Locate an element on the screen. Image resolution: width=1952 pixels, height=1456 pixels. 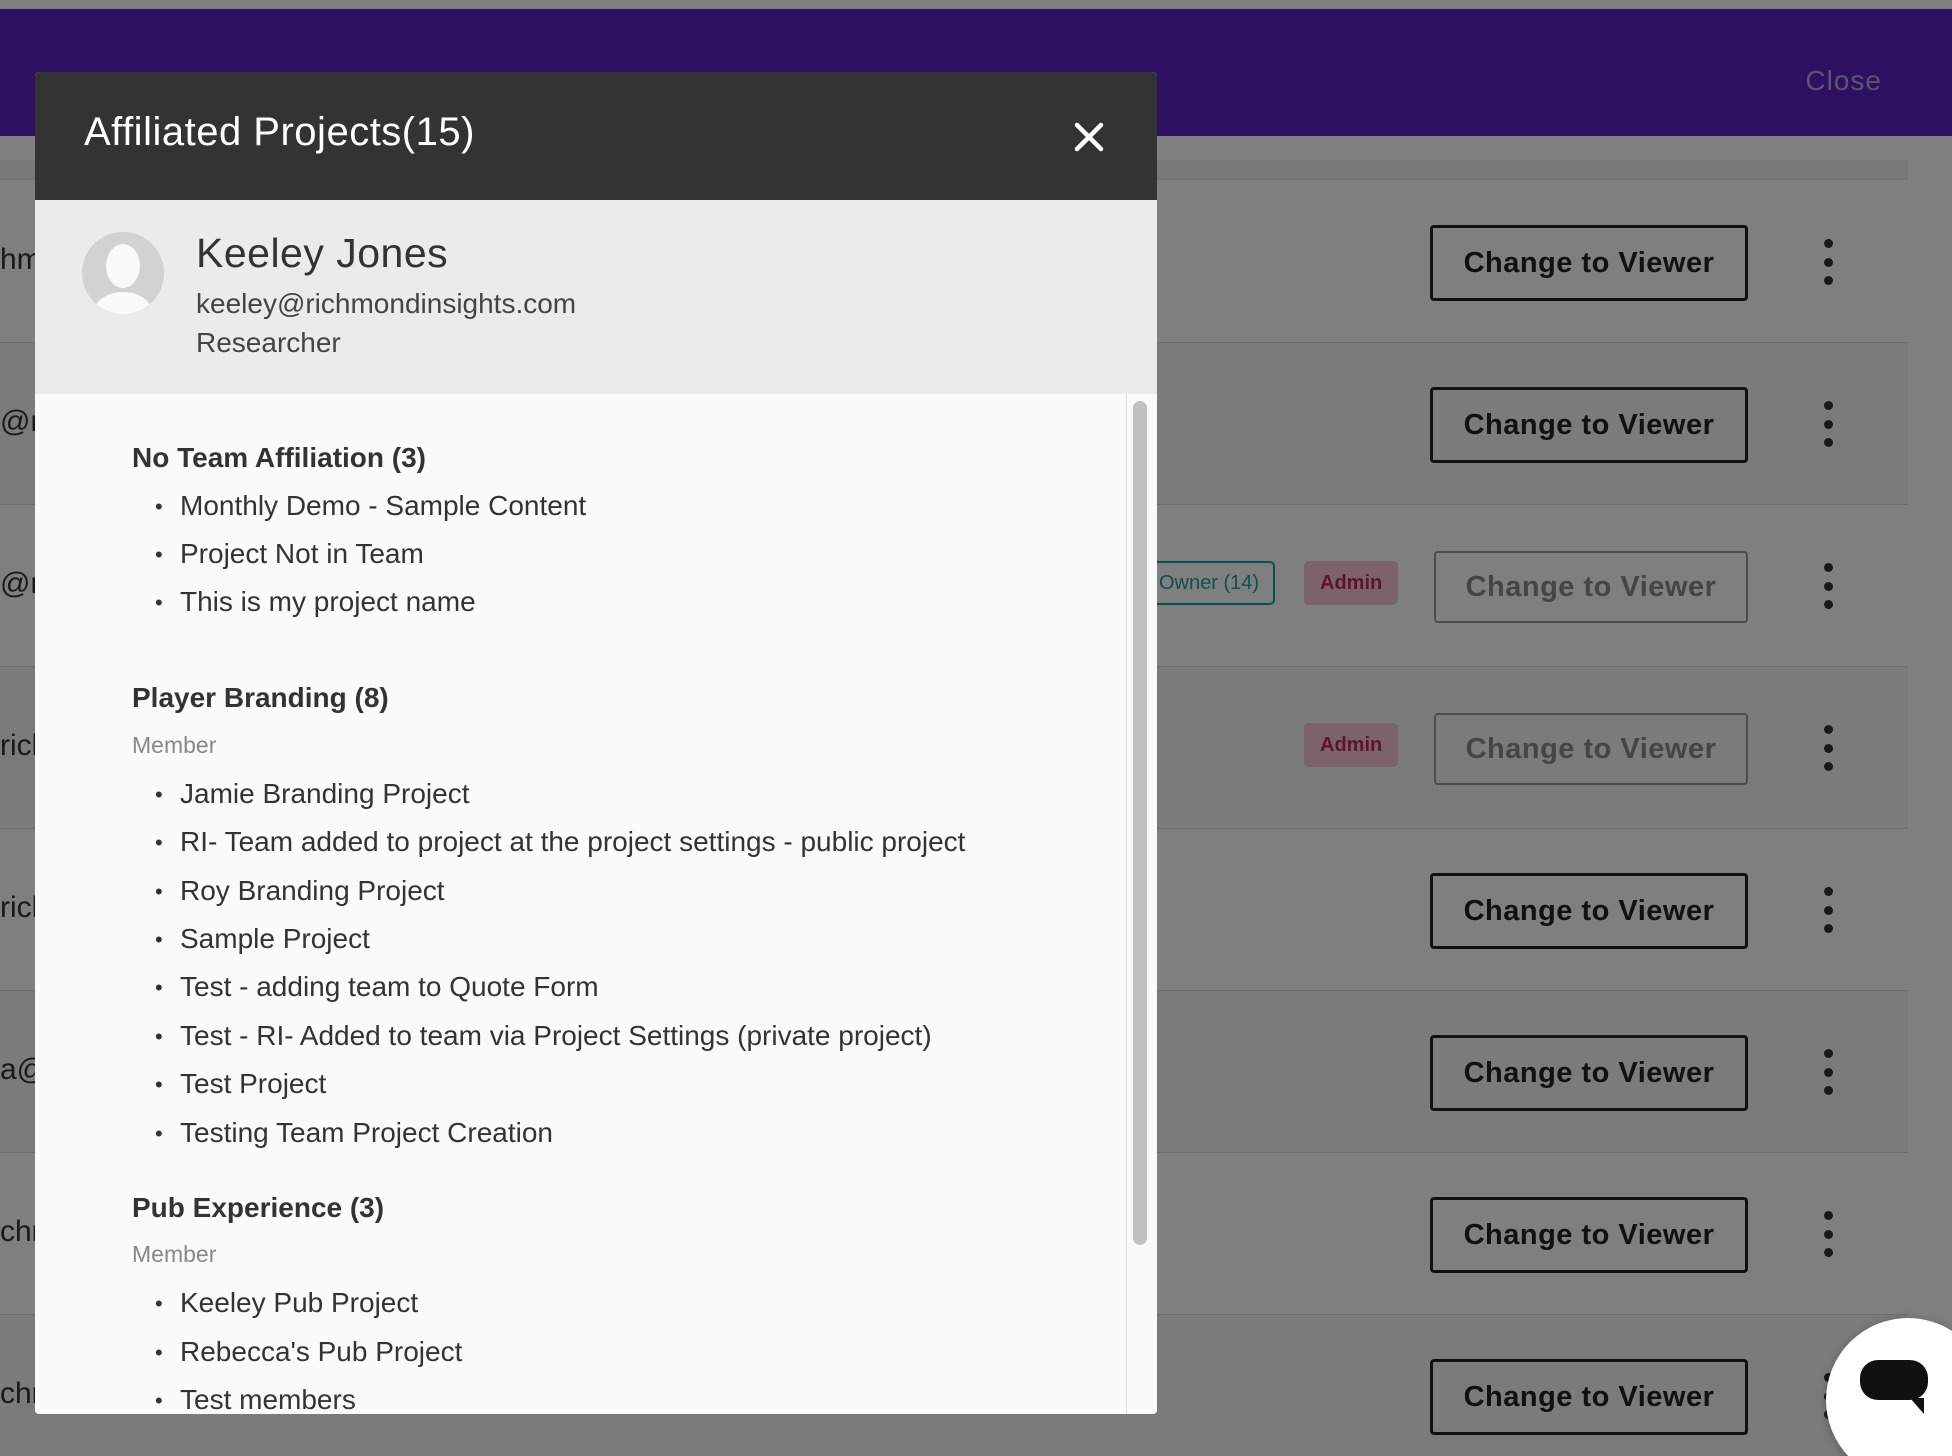
project-item: Keeley Pub Project is located at coordinates (286, 1304).